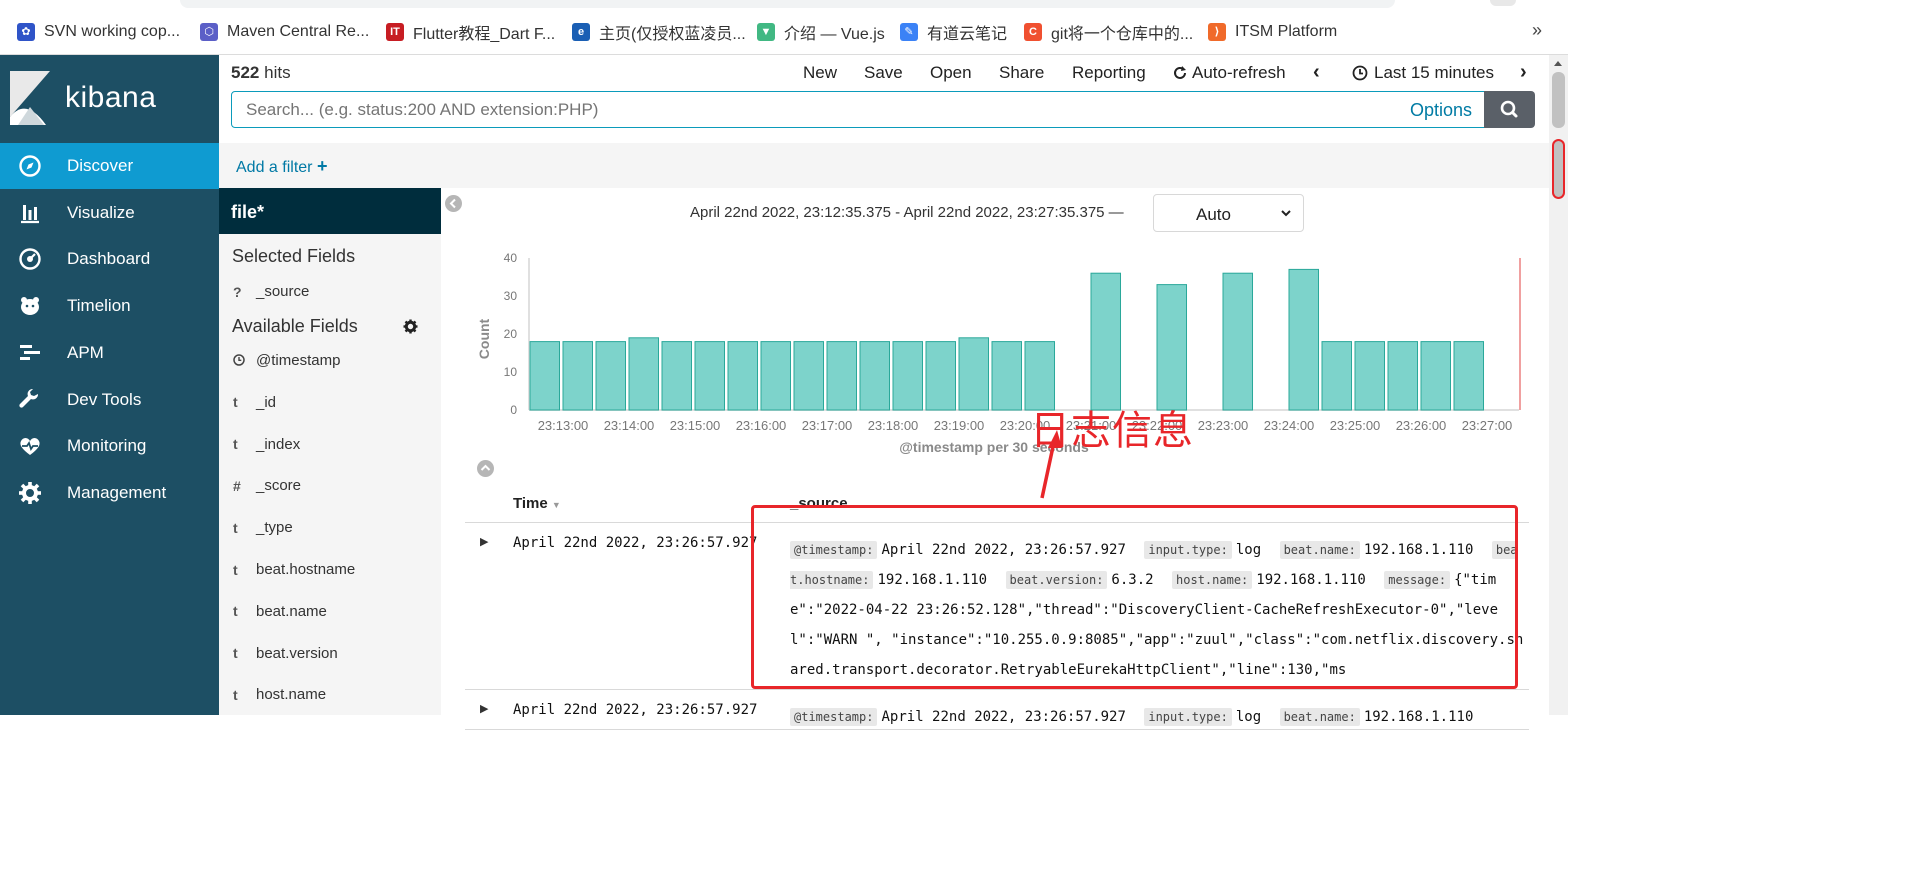 This screenshot has height=874, width=1918. What do you see at coordinates (107, 446) in the screenshot?
I see `nav-label: Monitoring` at bounding box center [107, 446].